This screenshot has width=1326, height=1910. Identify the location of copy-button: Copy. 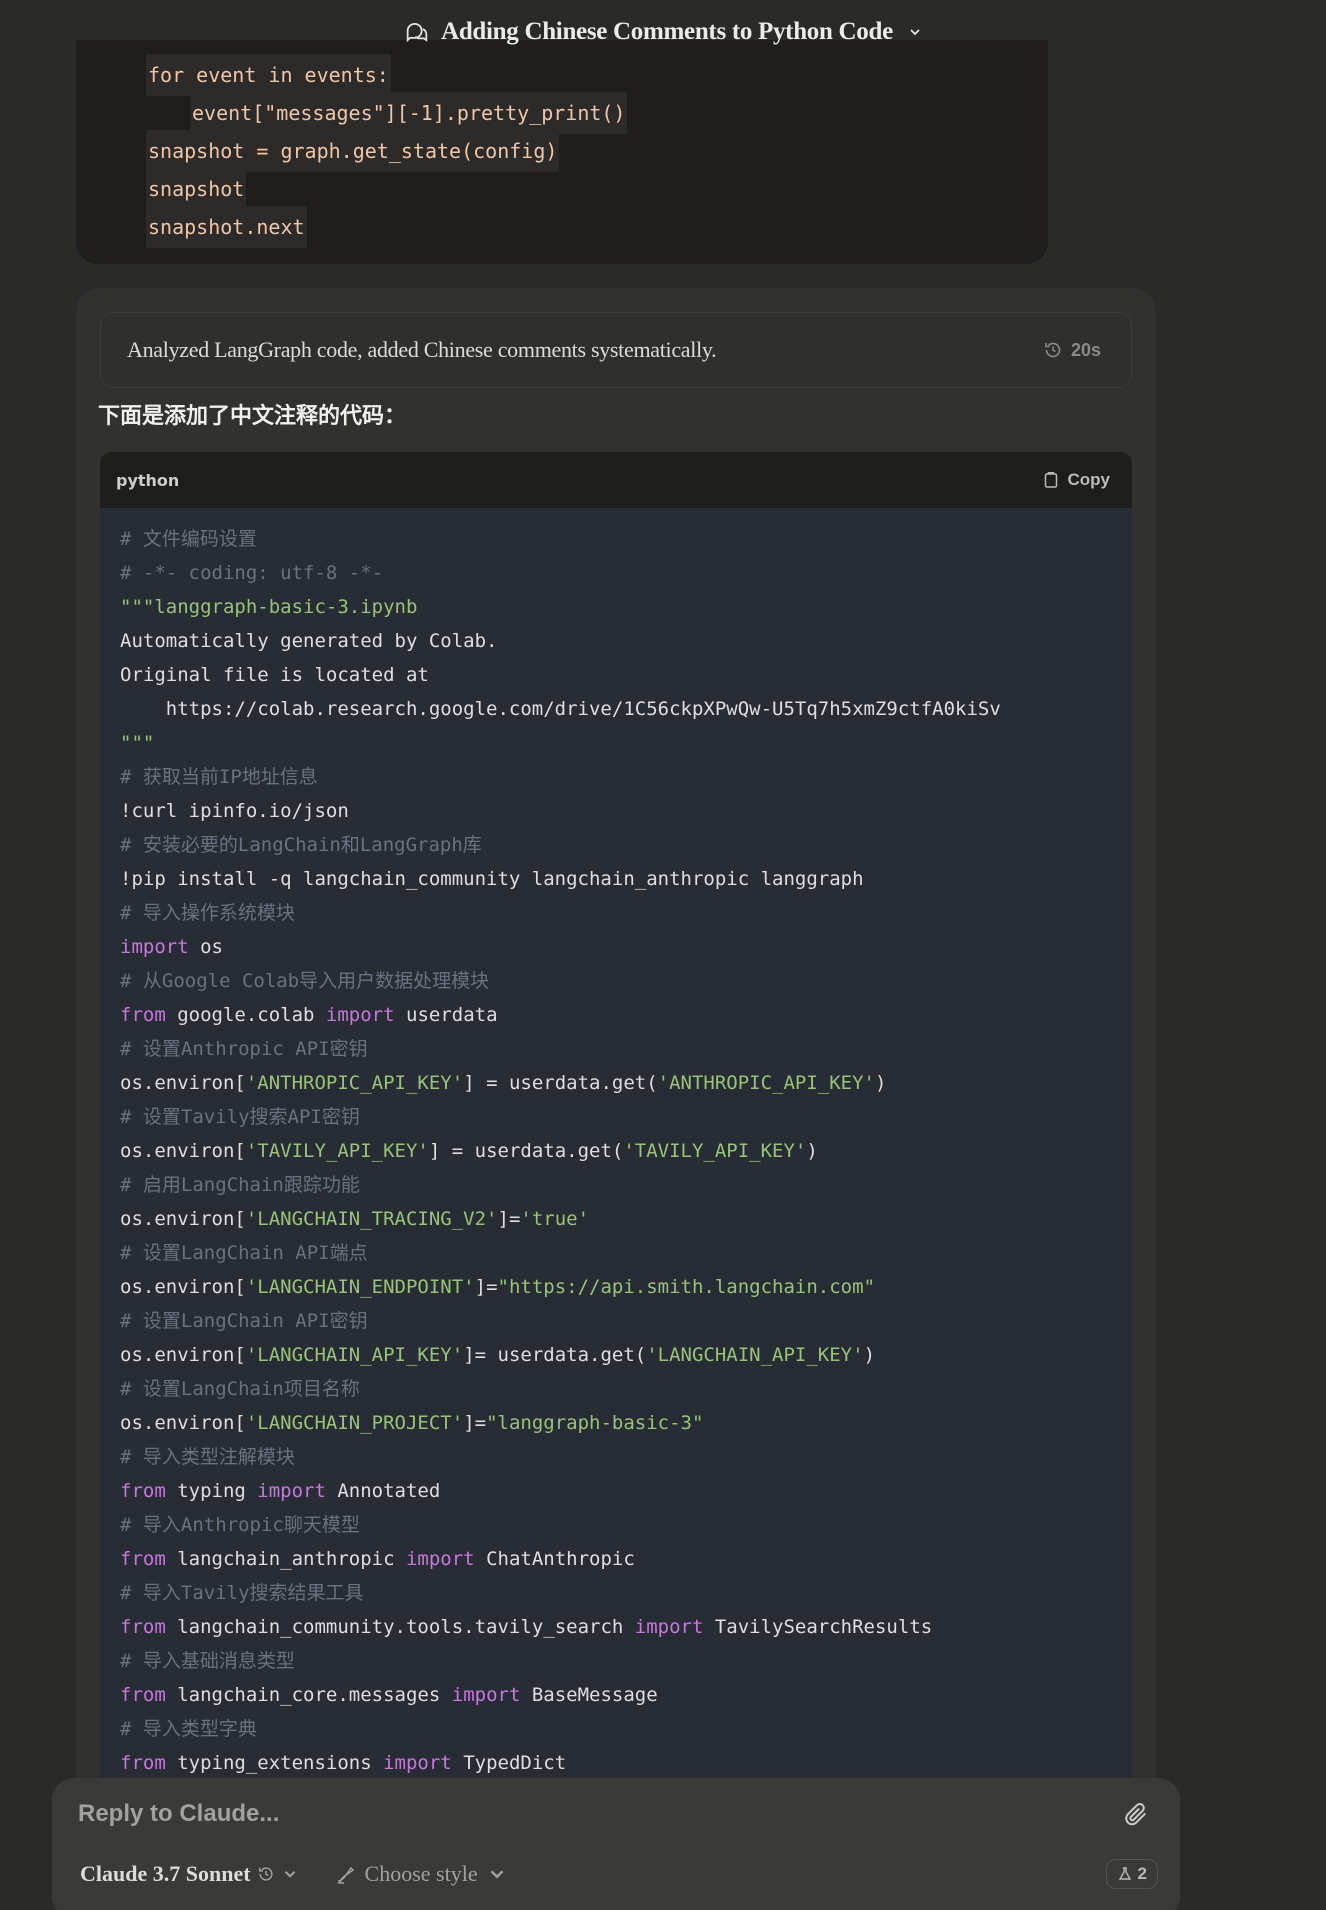
(1076, 480).